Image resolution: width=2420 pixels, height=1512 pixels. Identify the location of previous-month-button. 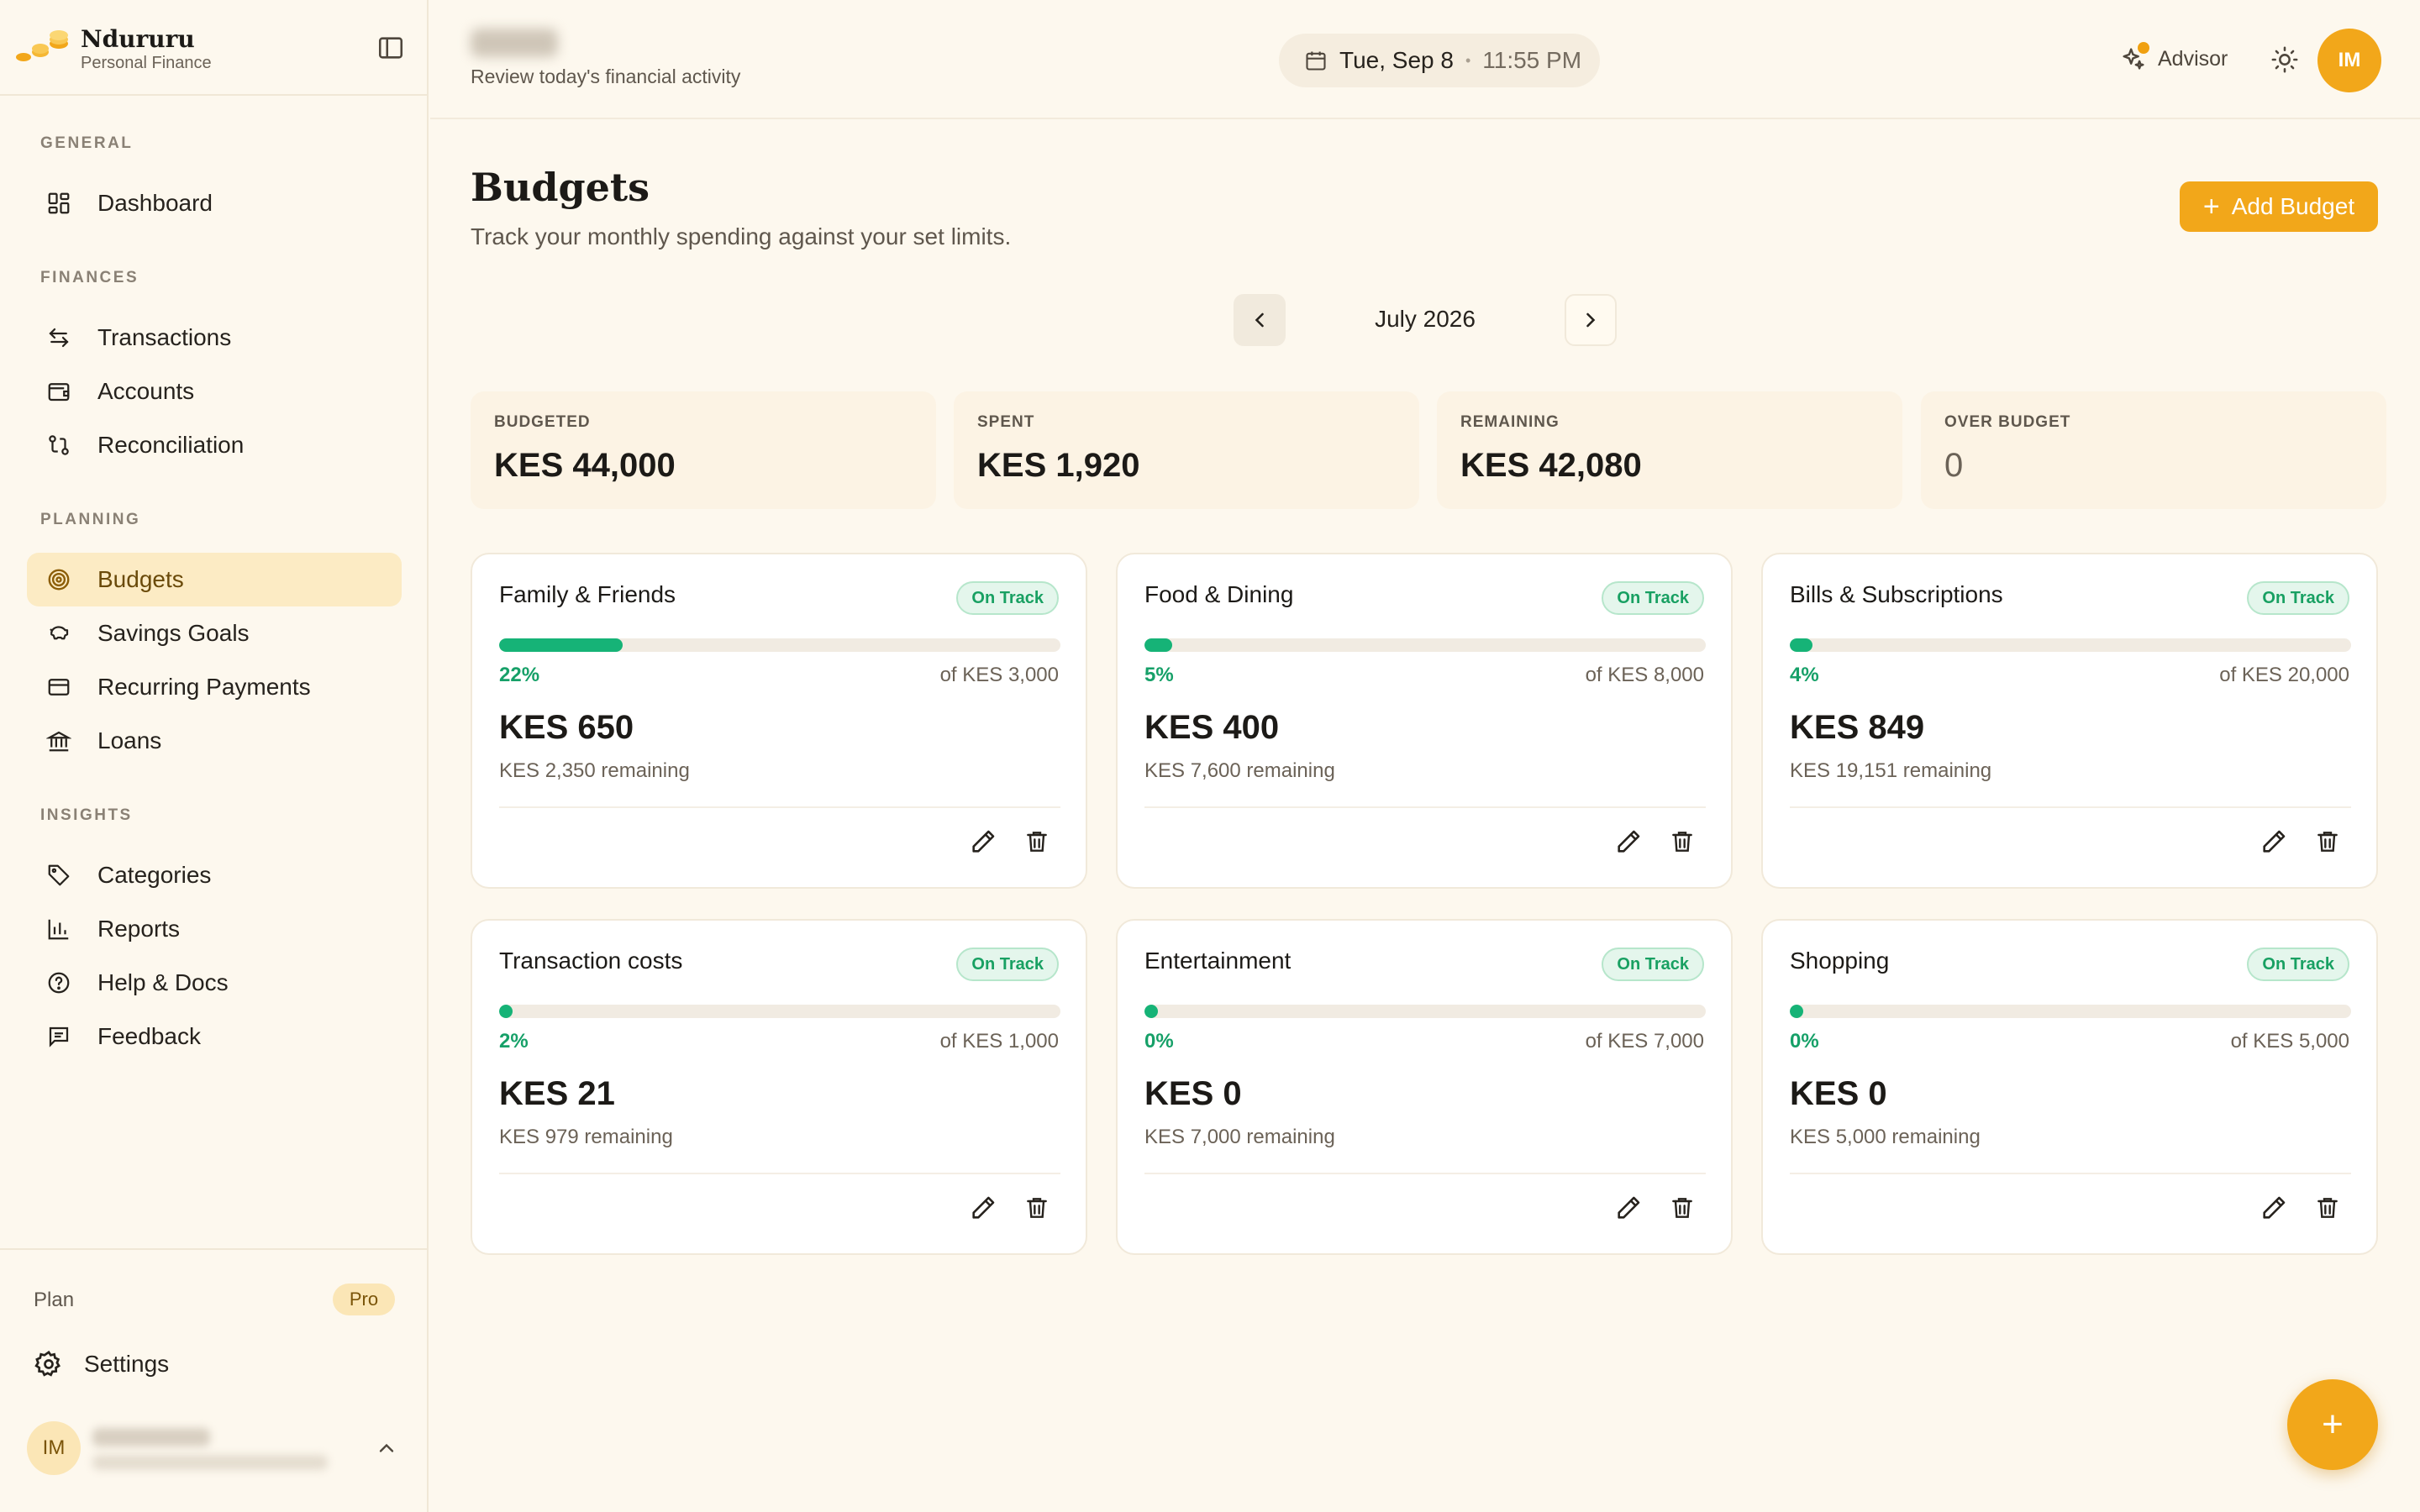
(1260, 320).